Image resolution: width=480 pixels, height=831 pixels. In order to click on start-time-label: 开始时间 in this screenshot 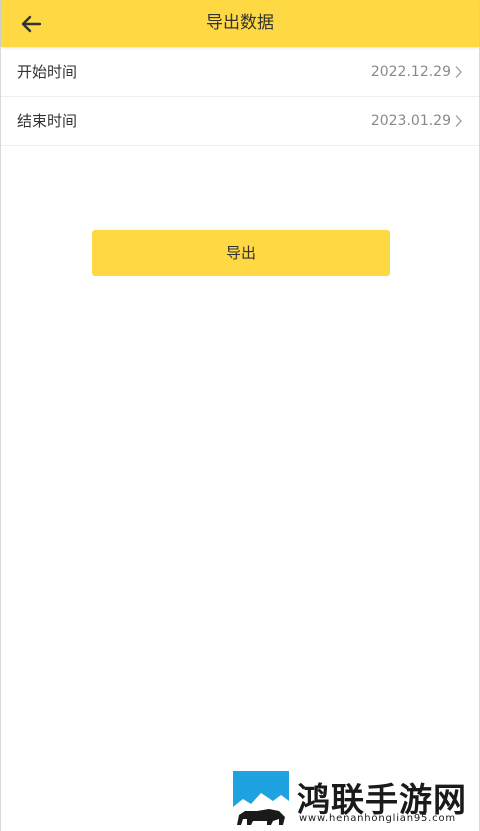, I will do `click(47, 72)`.